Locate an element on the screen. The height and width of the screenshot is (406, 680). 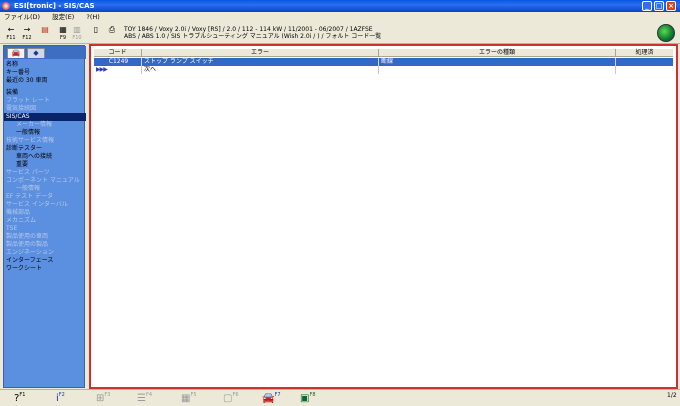
list-icon: ☰ is located at coordinates (141, 398).